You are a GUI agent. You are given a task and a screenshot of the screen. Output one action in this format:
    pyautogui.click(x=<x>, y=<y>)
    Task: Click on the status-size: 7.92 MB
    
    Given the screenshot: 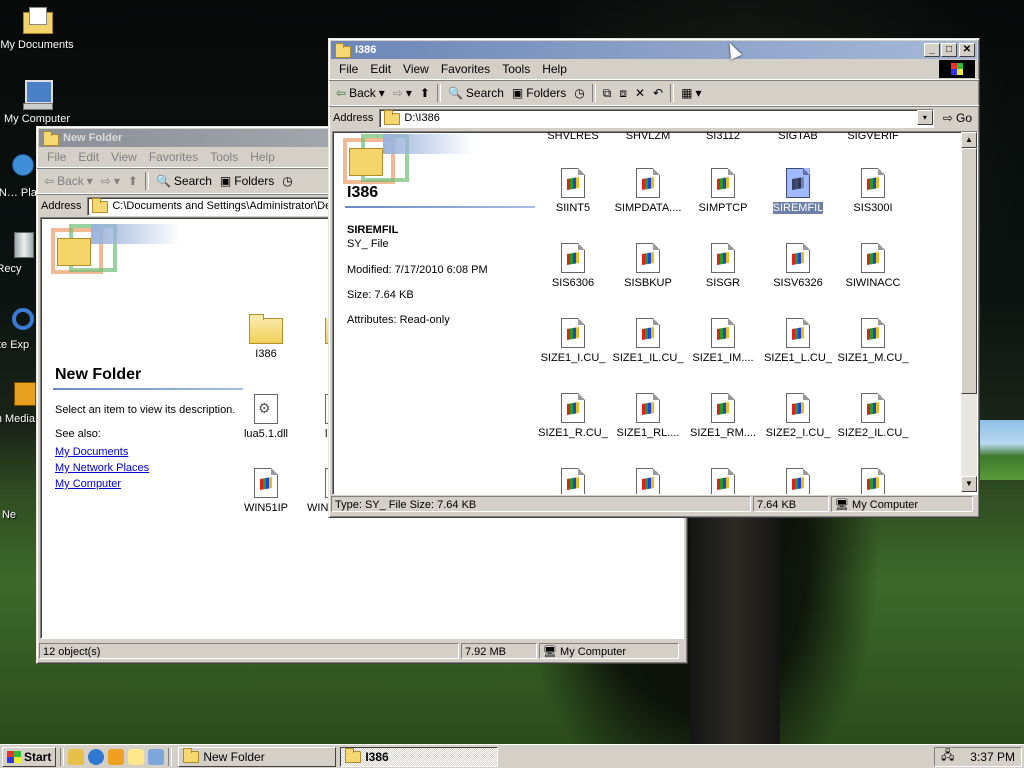 What is the action you would take?
    pyautogui.click(x=499, y=651)
    